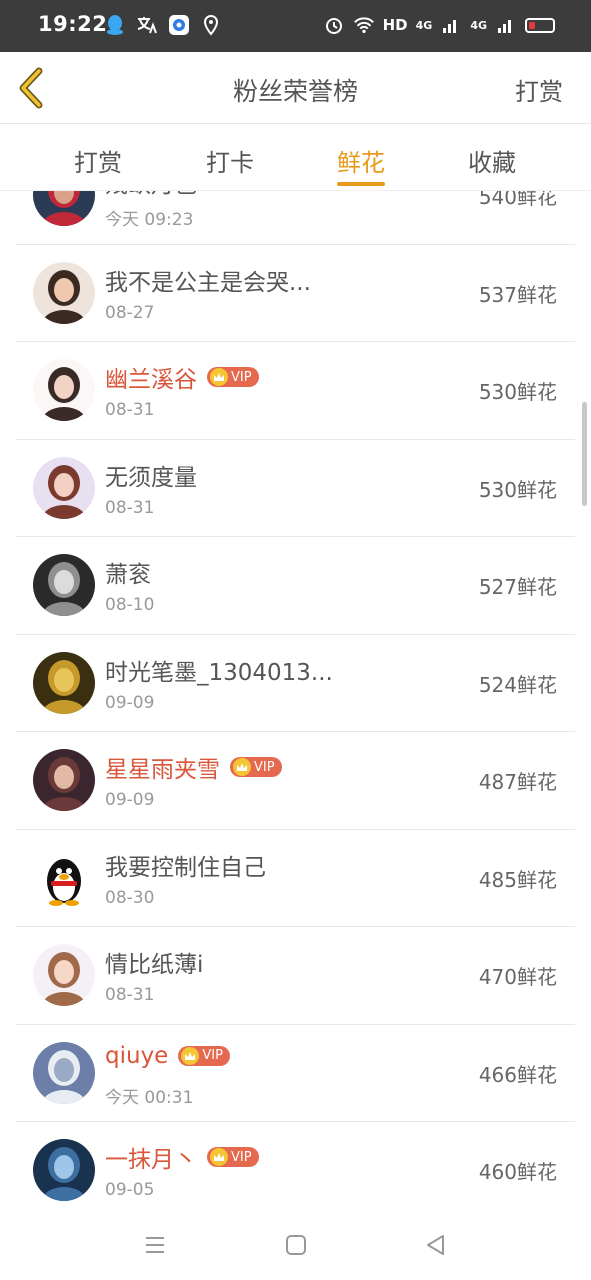 This screenshot has width=591, height=1280. I want to click on user-name: 一抹月丶, so click(151, 1160).